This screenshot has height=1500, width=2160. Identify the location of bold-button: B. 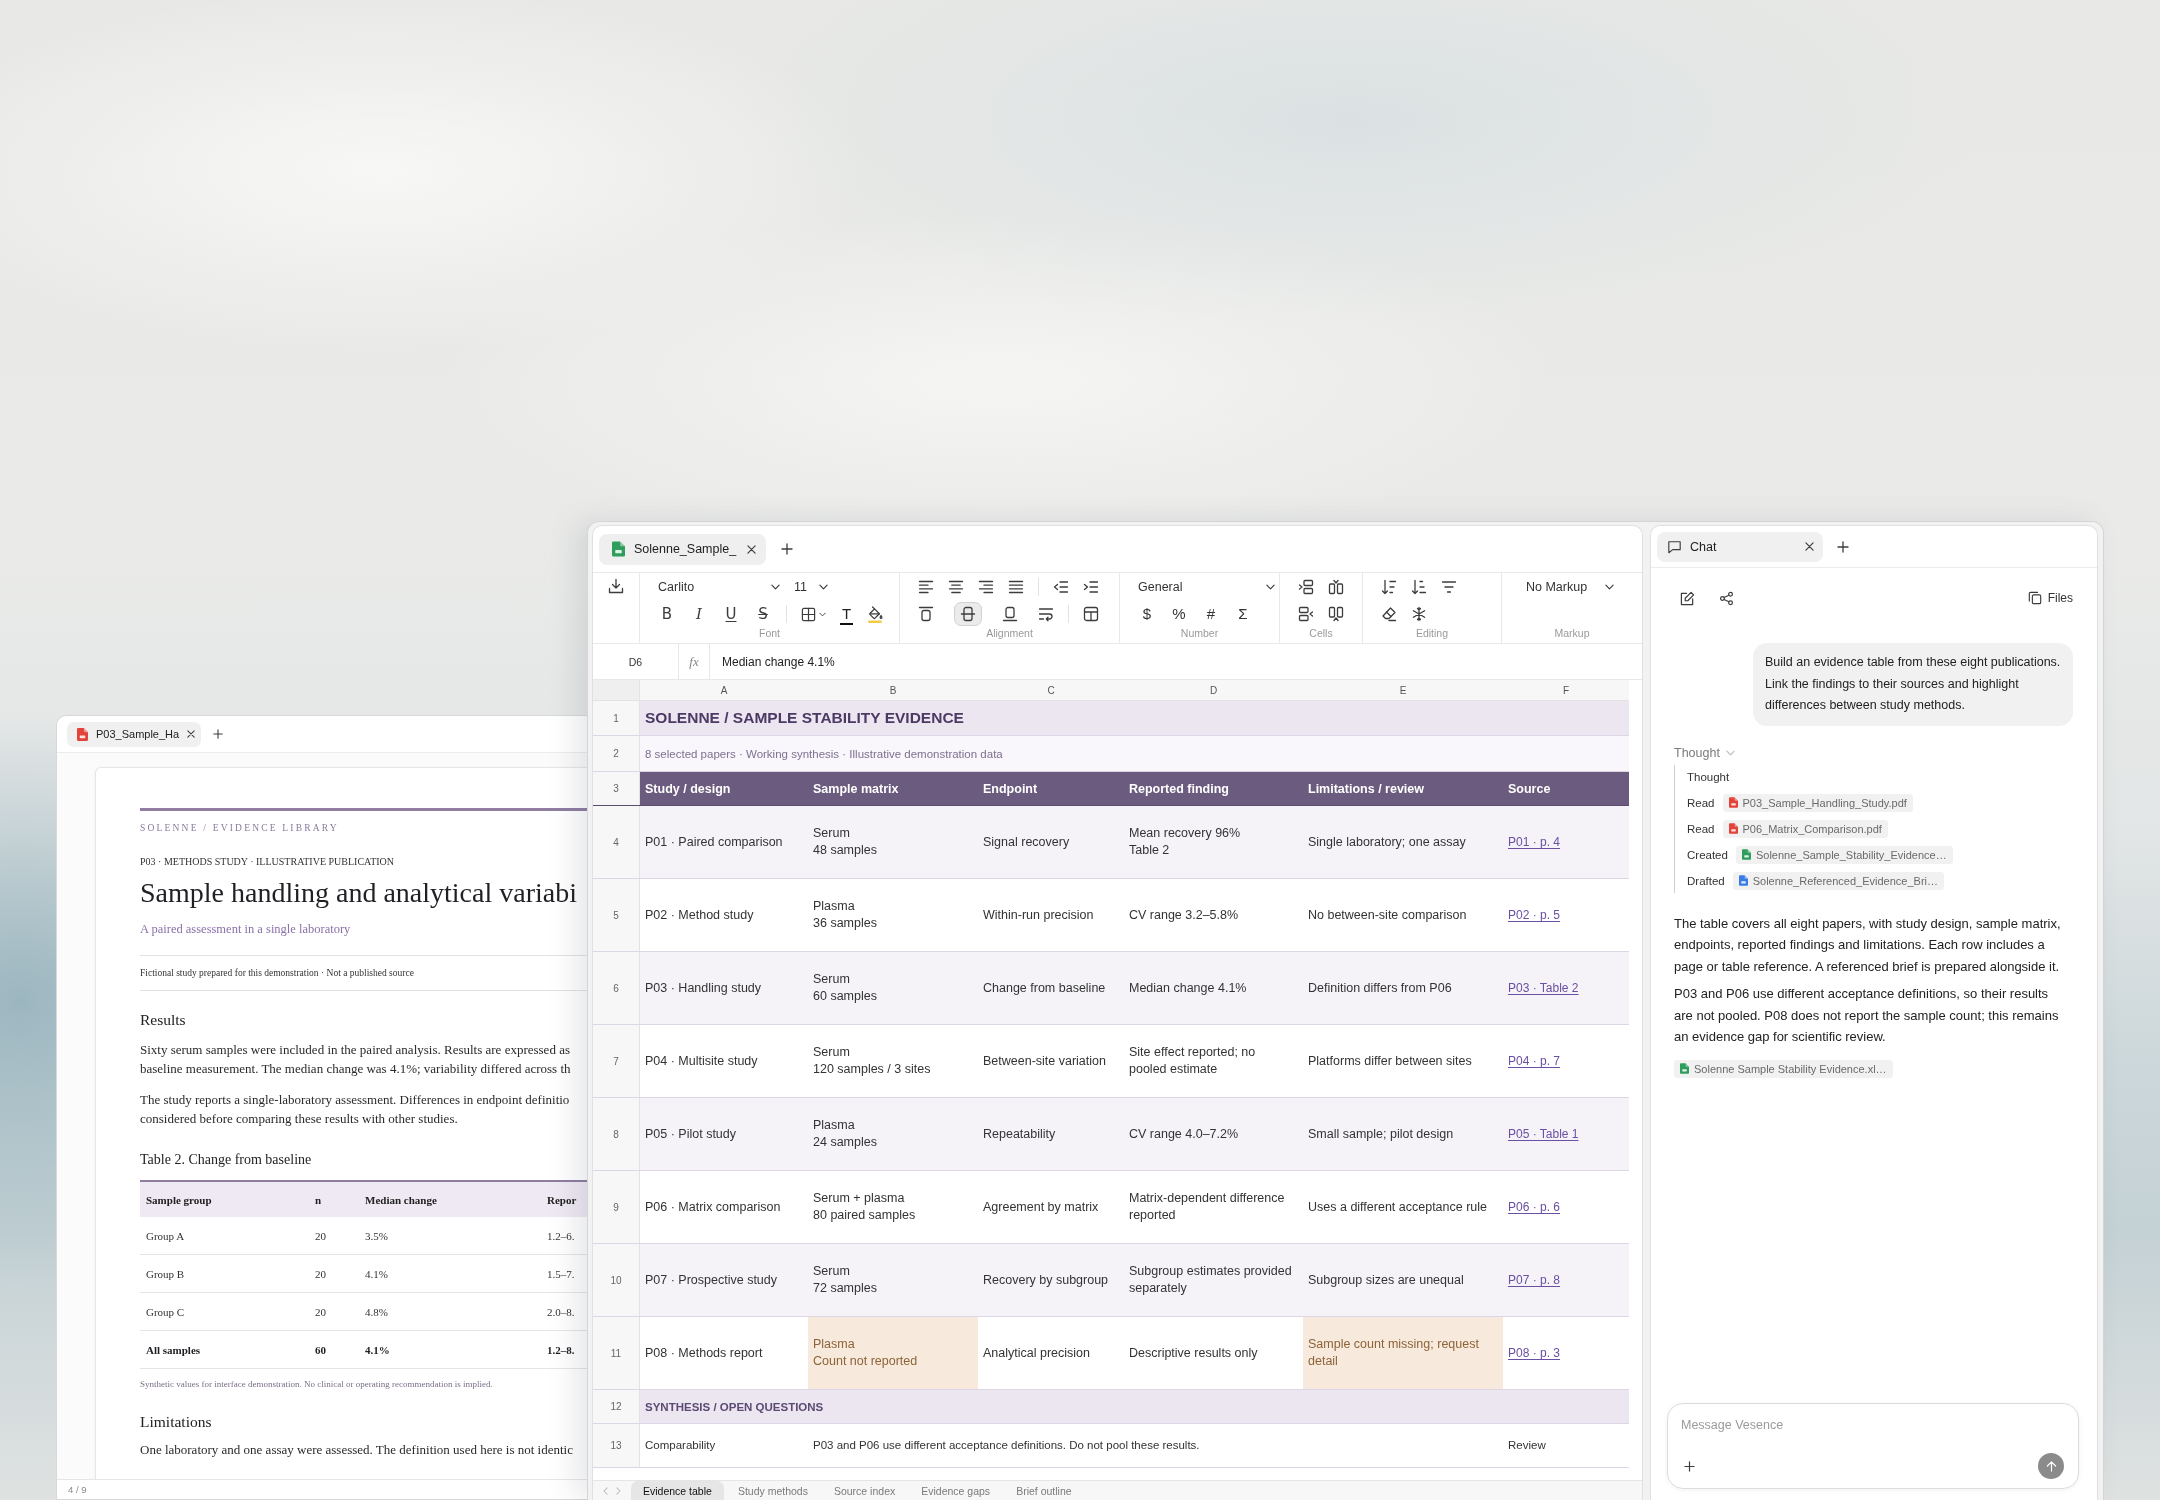
(667, 614).